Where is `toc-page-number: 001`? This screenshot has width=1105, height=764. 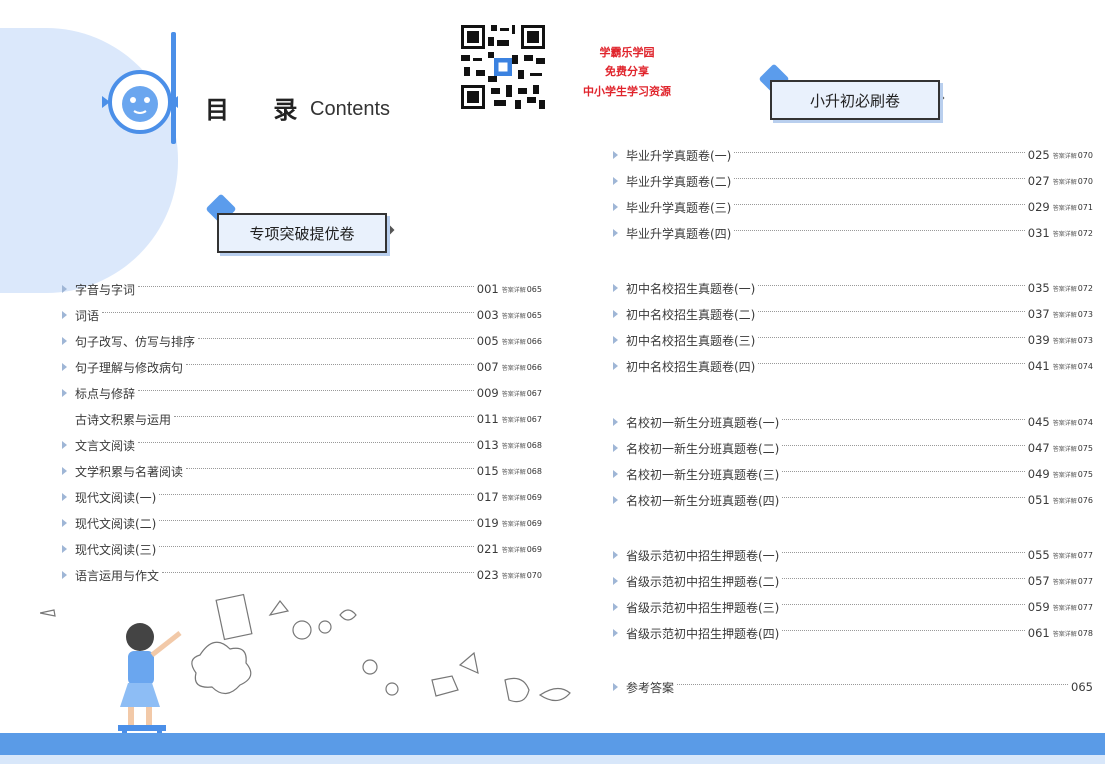
toc-page-number: 001 is located at coordinates (487, 289).